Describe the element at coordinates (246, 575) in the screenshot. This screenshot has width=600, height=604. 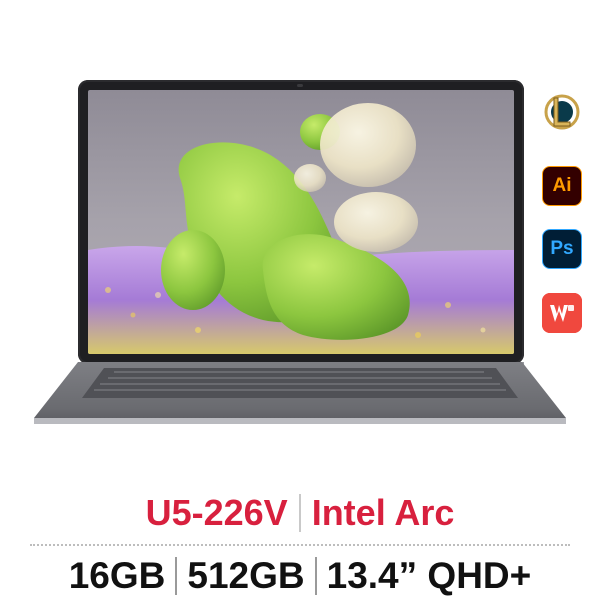
I see `storage-label: 512GB` at that location.